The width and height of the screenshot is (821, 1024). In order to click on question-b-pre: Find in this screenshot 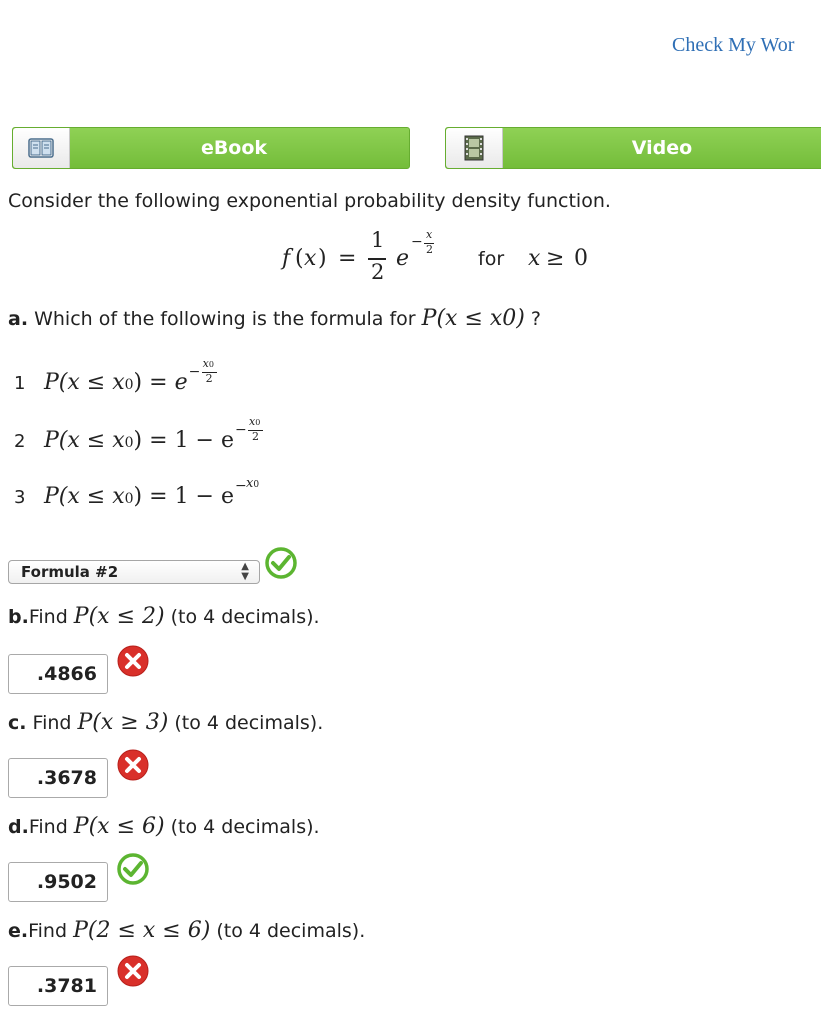, I will do `click(51, 617)`.